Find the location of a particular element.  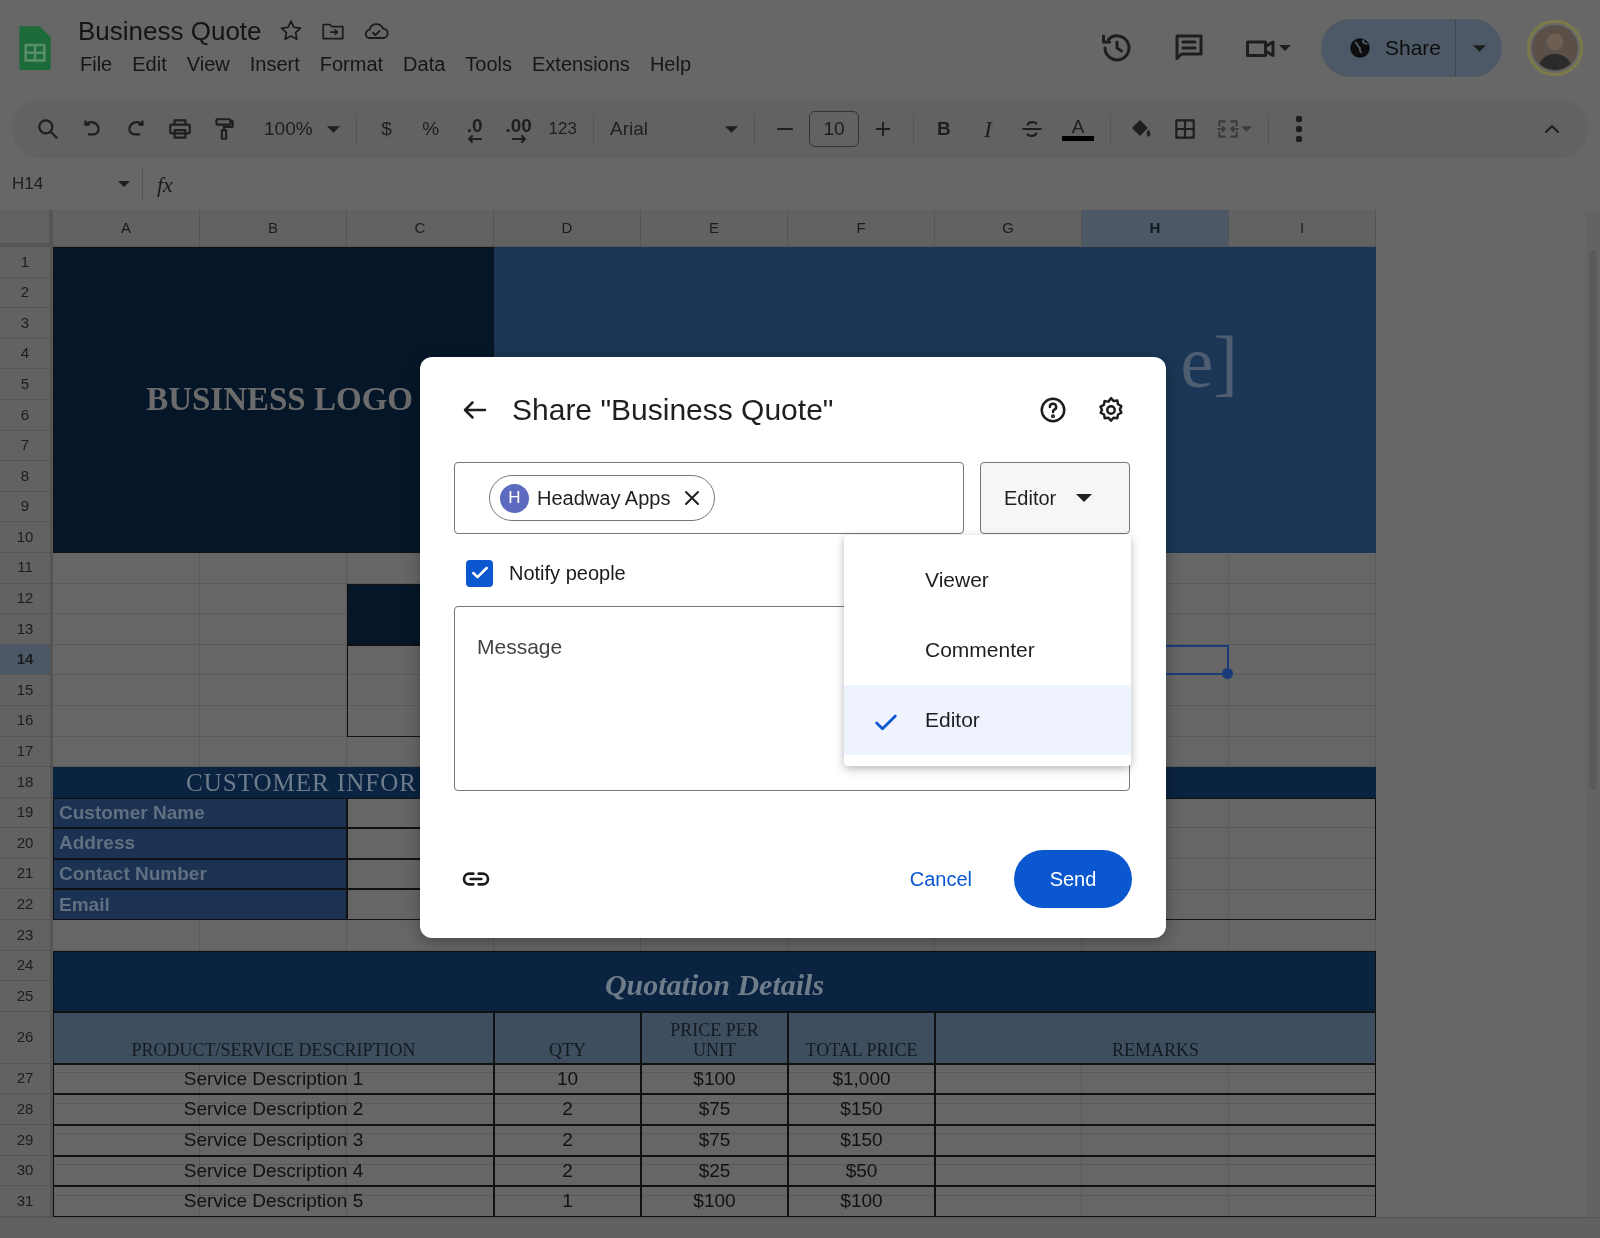

row-header: 3 is located at coordinates (26, 323).